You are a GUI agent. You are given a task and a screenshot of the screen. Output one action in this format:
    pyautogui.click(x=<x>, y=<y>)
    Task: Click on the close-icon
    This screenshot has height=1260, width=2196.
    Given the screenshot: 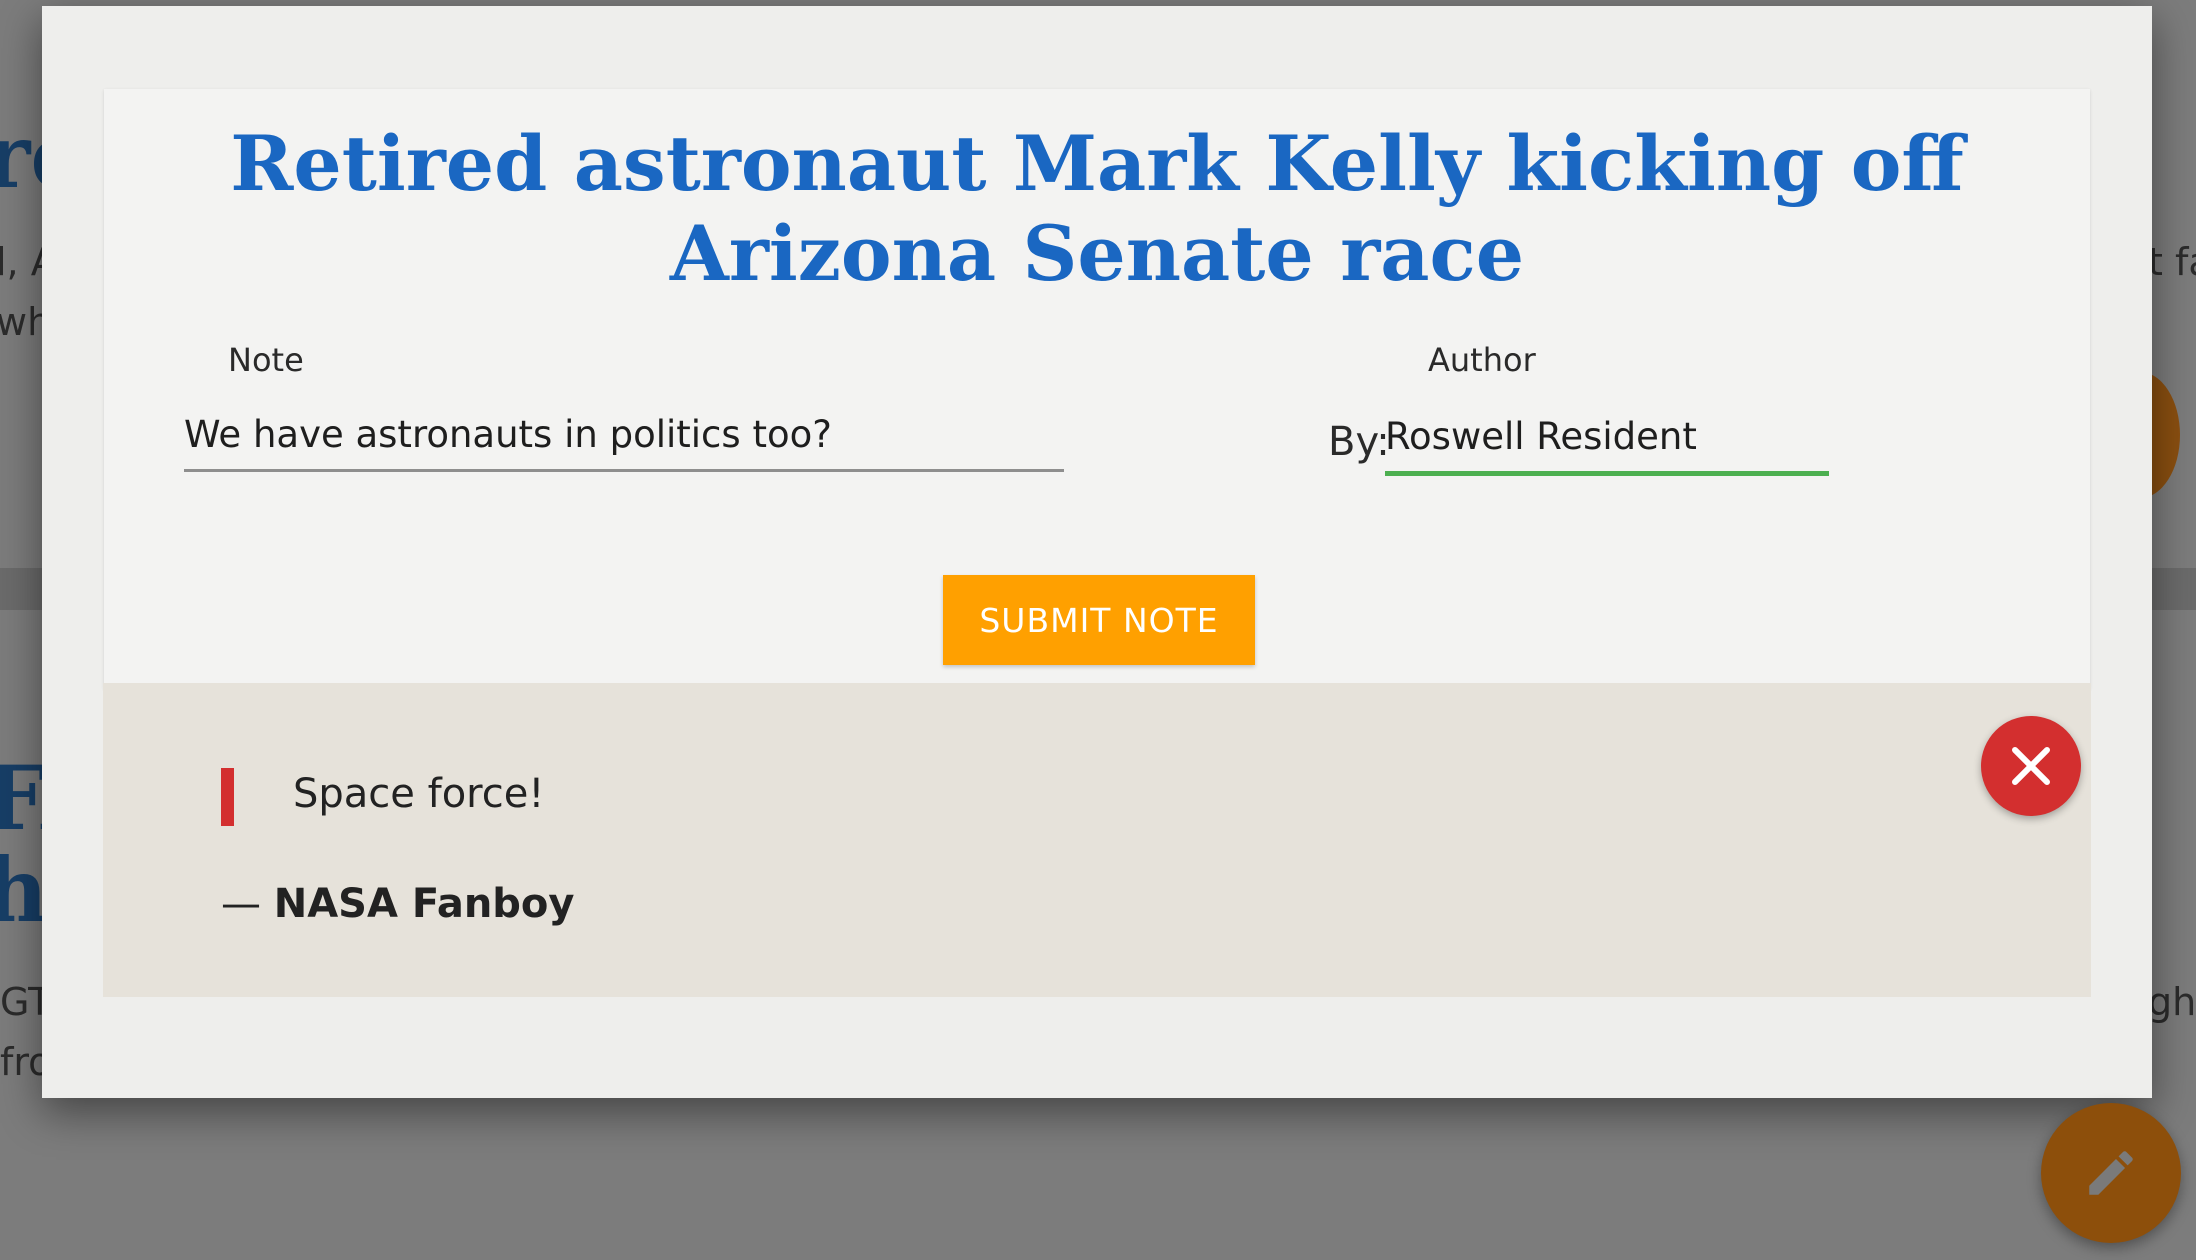 What is the action you would take?
    pyautogui.click(x=2031, y=766)
    